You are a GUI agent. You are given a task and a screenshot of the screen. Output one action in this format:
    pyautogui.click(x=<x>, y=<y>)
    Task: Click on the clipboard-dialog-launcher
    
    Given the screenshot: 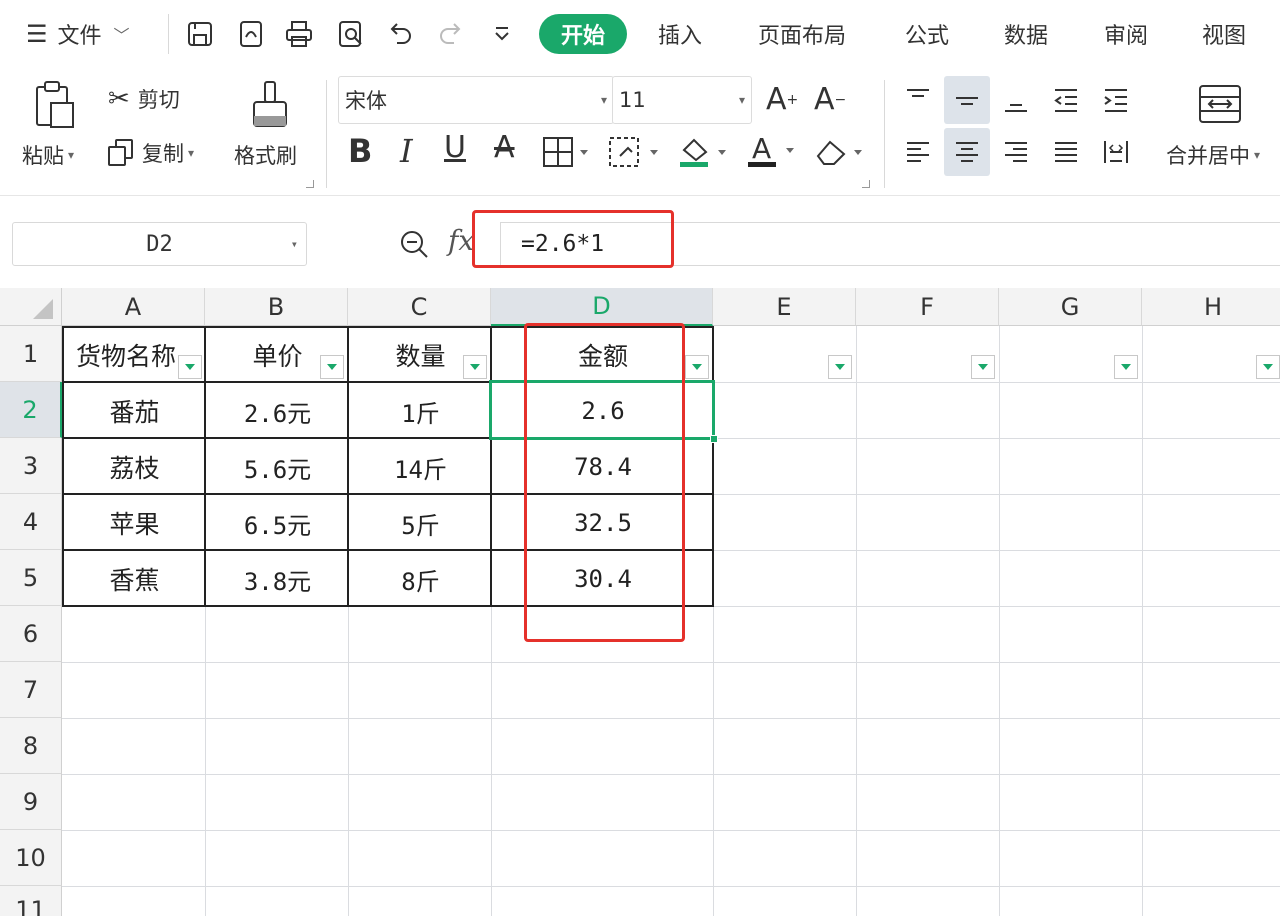 What is the action you would take?
    pyautogui.click(x=310, y=184)
    